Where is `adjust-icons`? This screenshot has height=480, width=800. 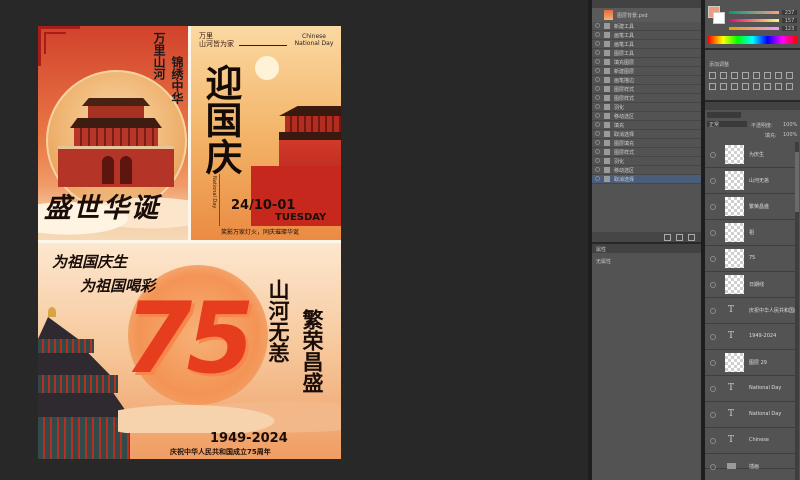
adjust-icons is located at coordinates (753, 83).